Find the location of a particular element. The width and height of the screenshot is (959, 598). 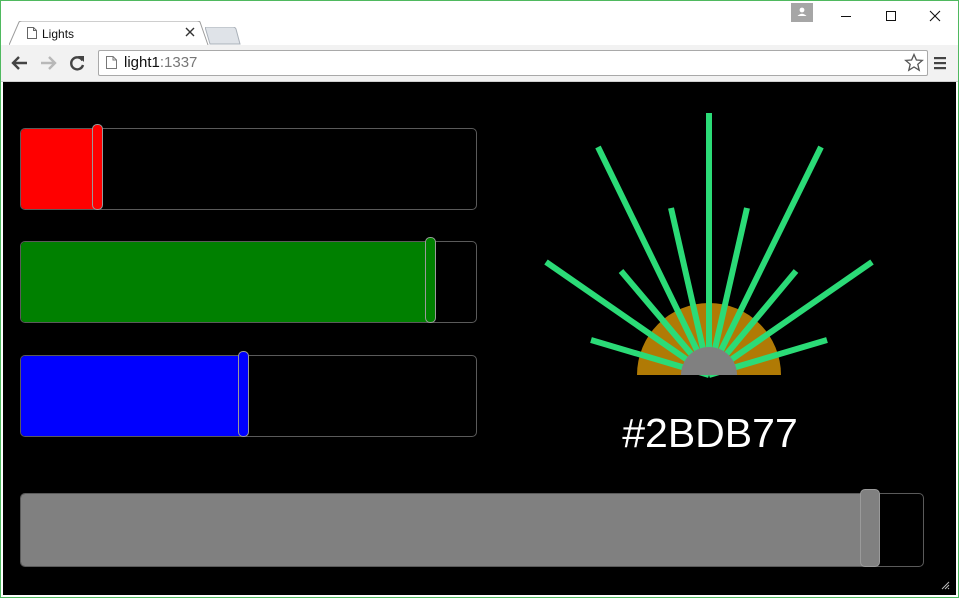

minimize-icon is located at coordinates (845, 16).